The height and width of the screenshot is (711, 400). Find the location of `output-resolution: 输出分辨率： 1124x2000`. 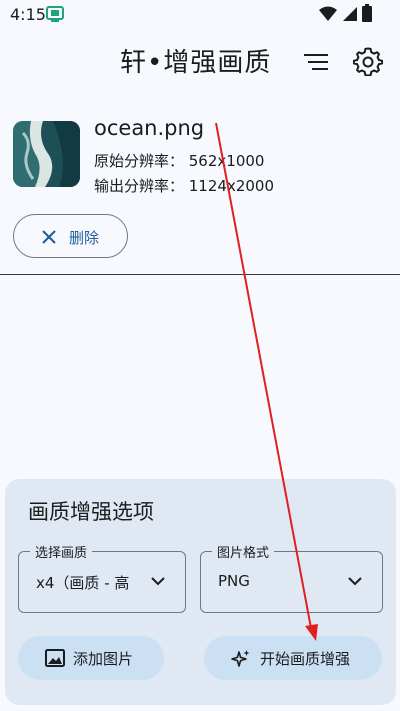

output-resolution: 输出分辨率： 1124x2000 is located at coordinates (184, 186).